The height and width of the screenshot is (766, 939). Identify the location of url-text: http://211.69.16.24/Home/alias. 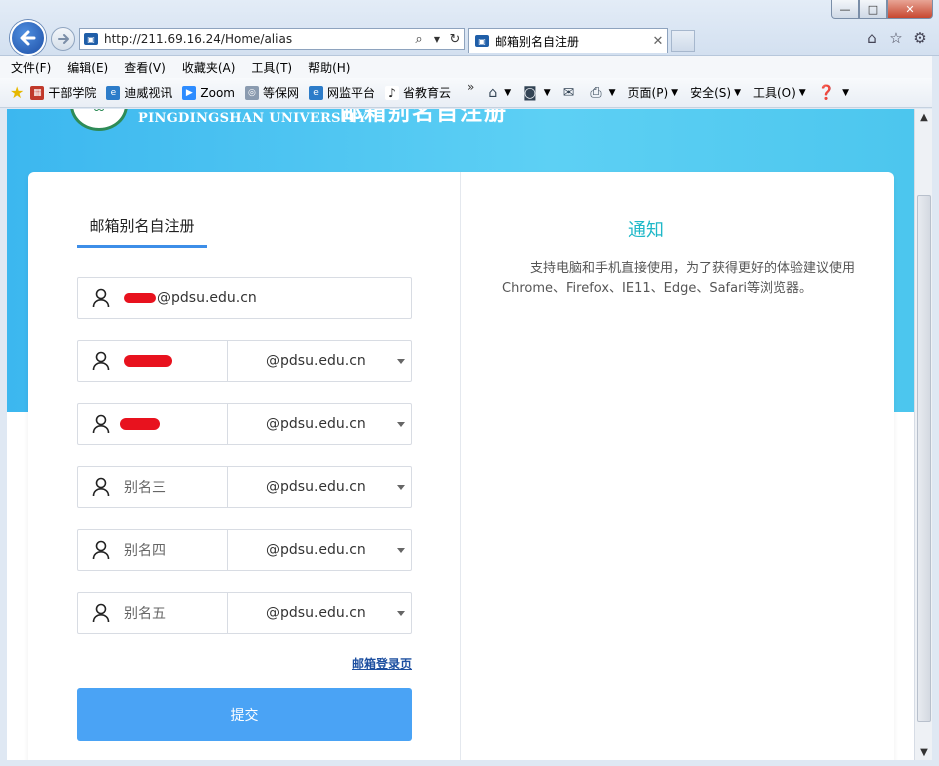
(257, 39).